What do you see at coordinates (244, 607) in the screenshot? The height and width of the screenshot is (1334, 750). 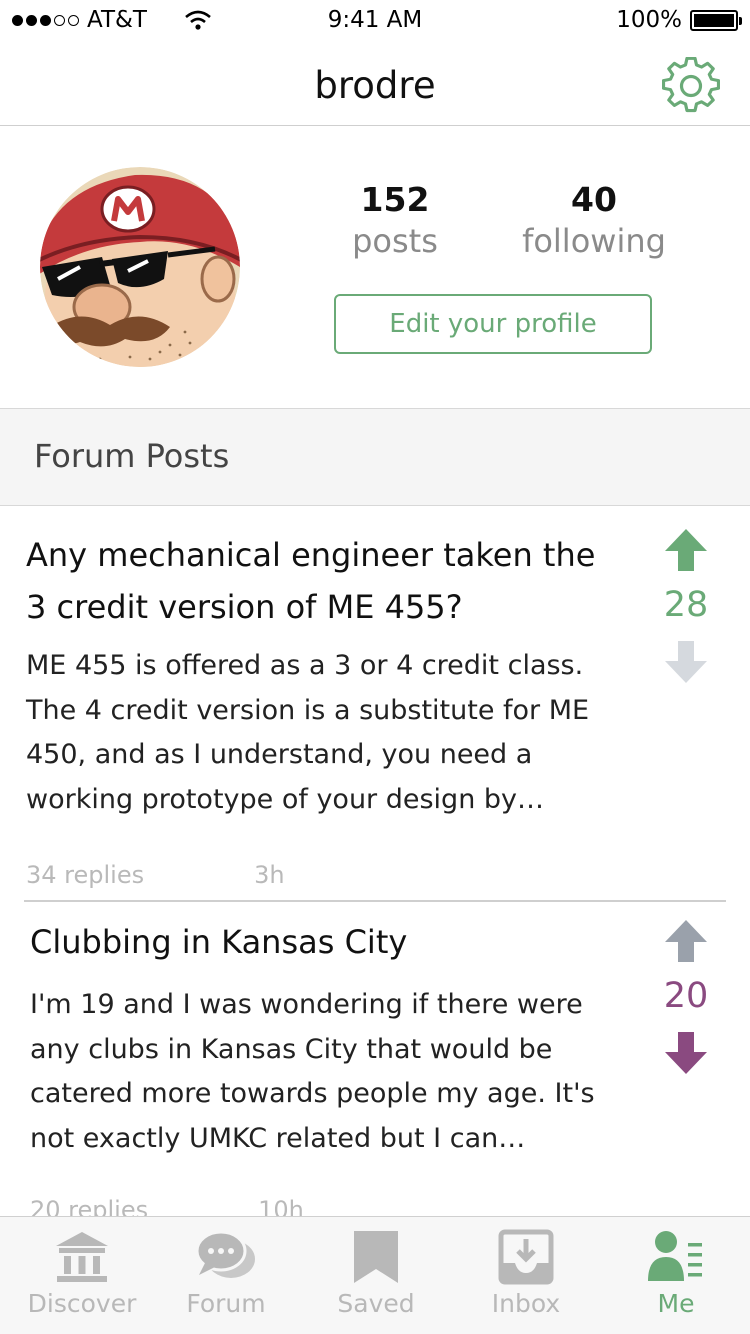 I see `post-title-line: 3 credit version of ME 455?` at bounding box center [244, 607].